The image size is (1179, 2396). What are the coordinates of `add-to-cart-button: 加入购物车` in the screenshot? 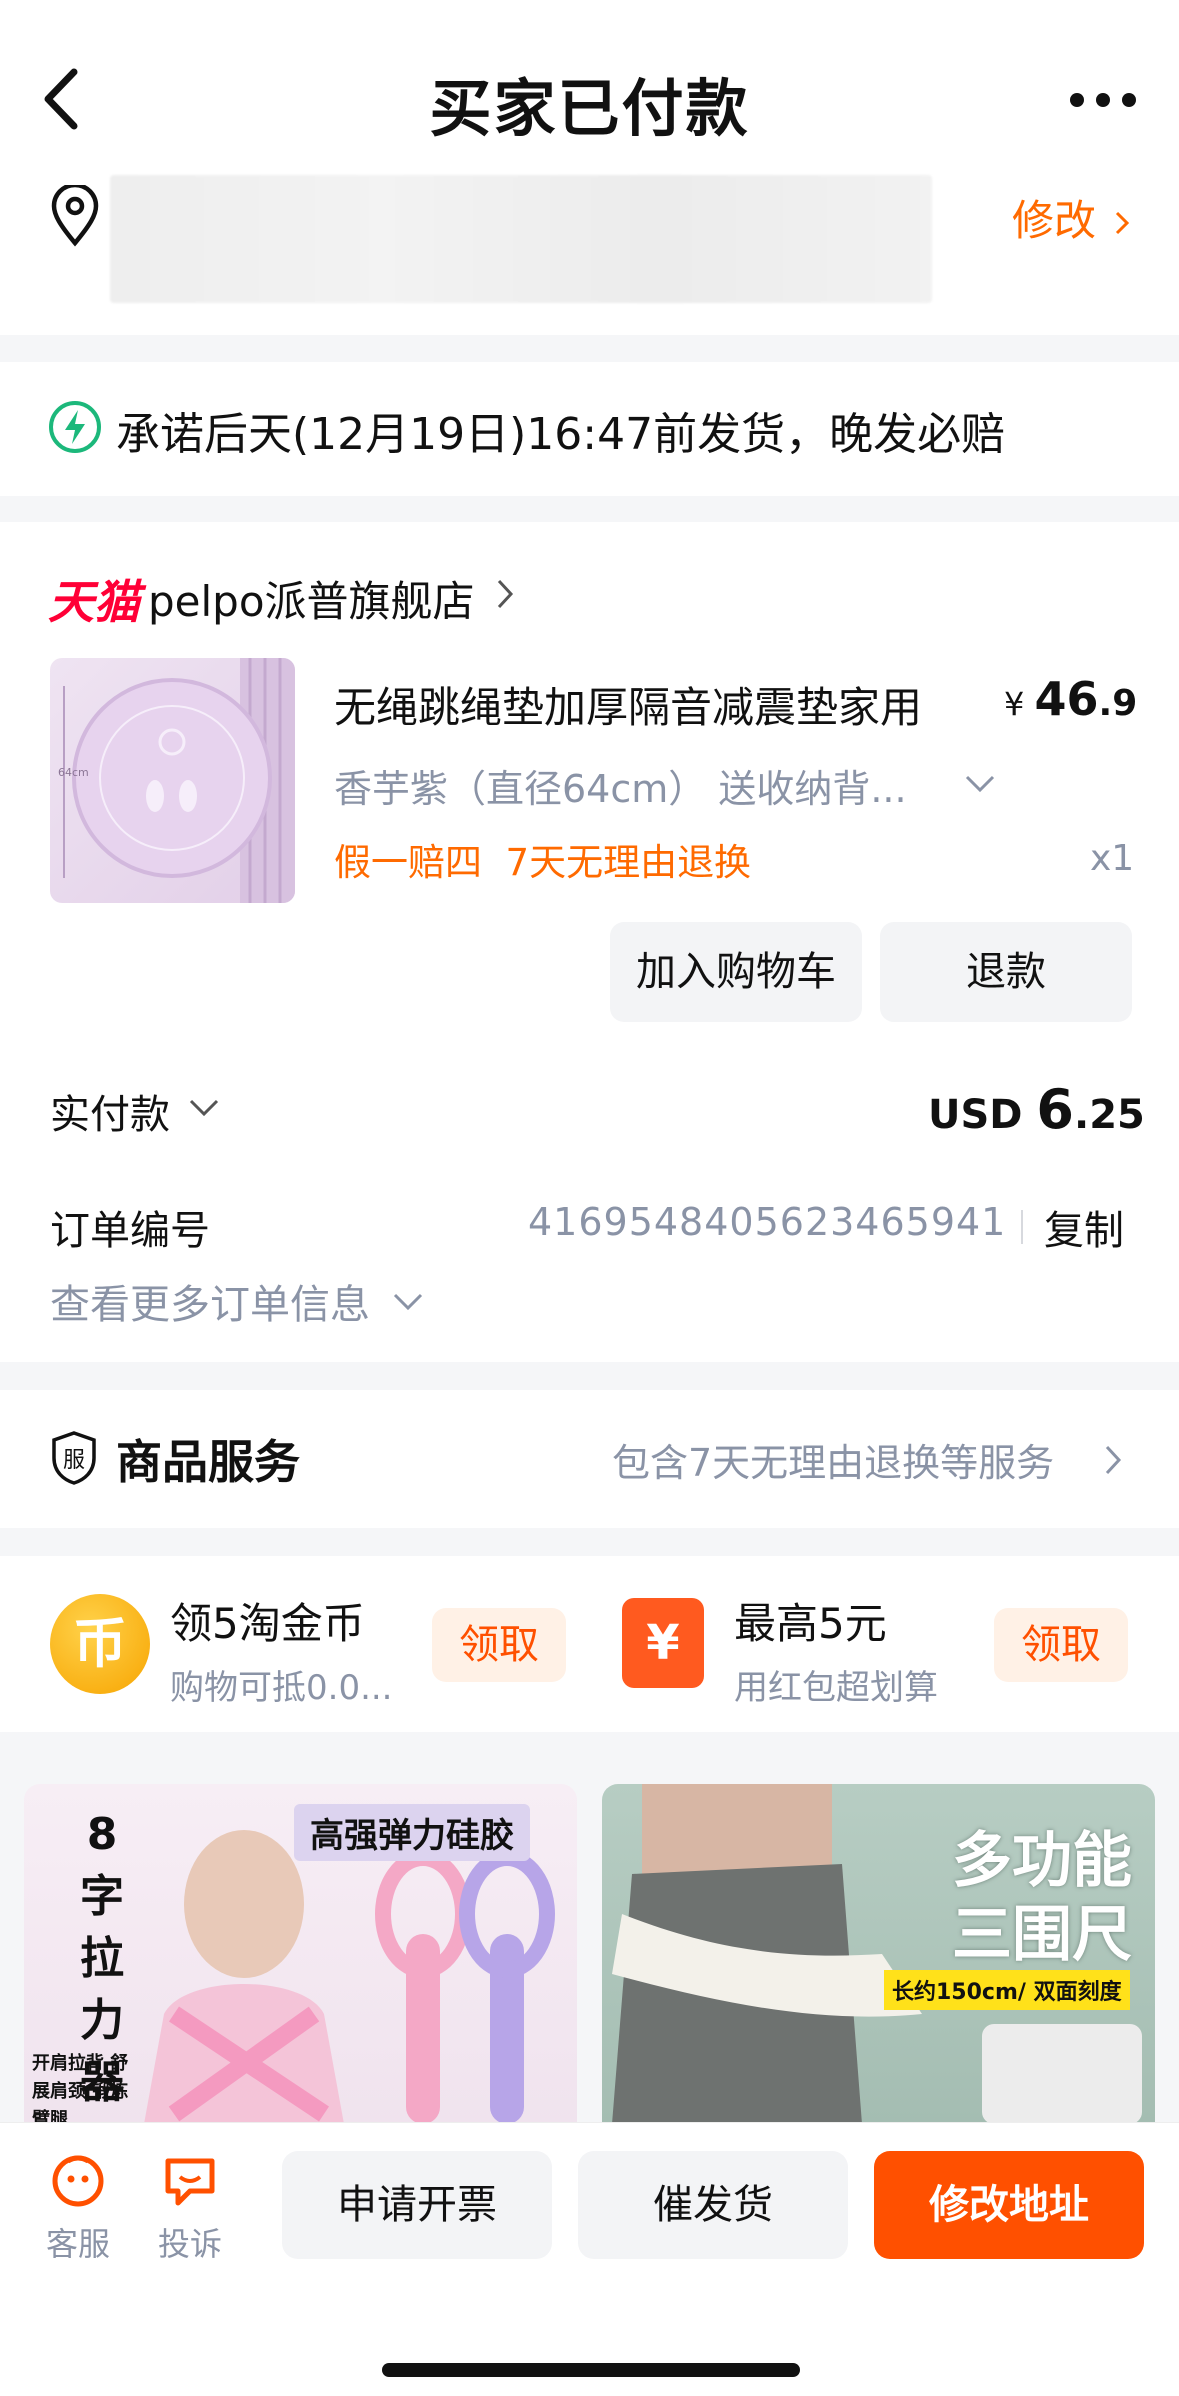 It's located at (736, 972).